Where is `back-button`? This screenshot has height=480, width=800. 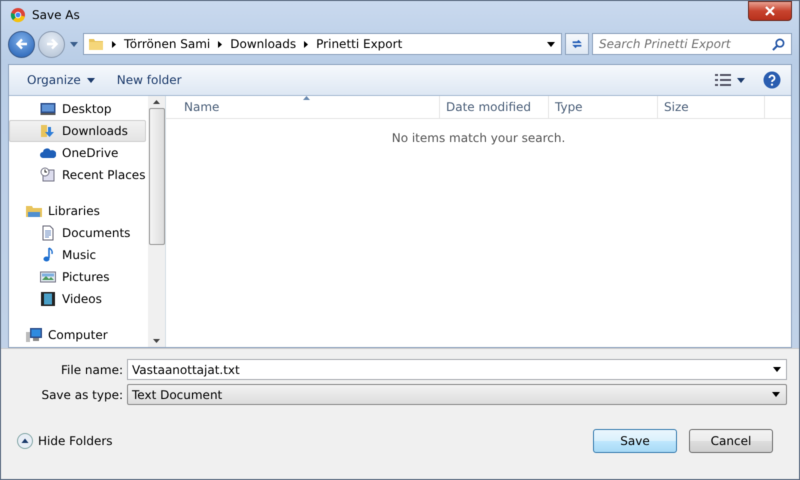 back-button is located at coordinates (21, 44).